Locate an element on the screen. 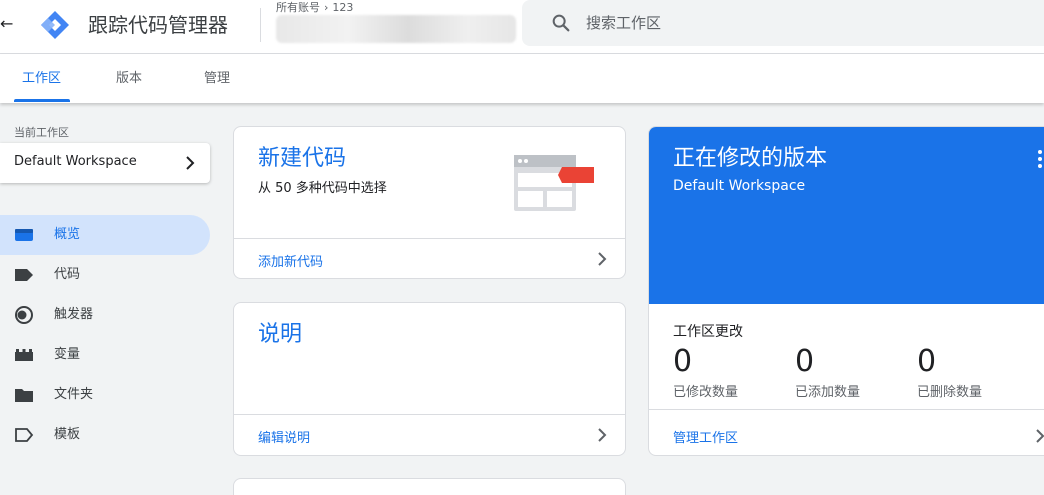 Image resolution: width=1044 pixels, height=495 pixels. modified-label: 已修改数量 is located at coordinates (706, 392).